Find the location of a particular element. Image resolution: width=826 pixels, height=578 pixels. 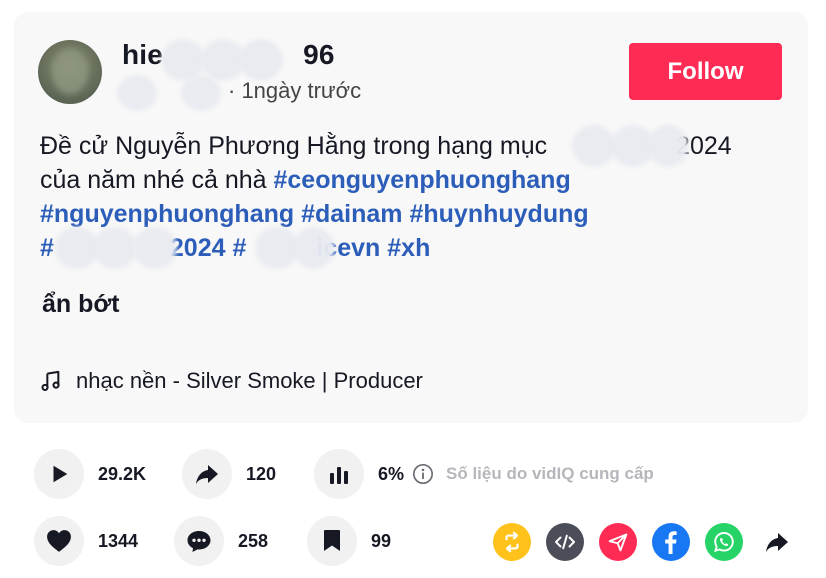

likes-count: 1344 is located at coordinates (118, 540).